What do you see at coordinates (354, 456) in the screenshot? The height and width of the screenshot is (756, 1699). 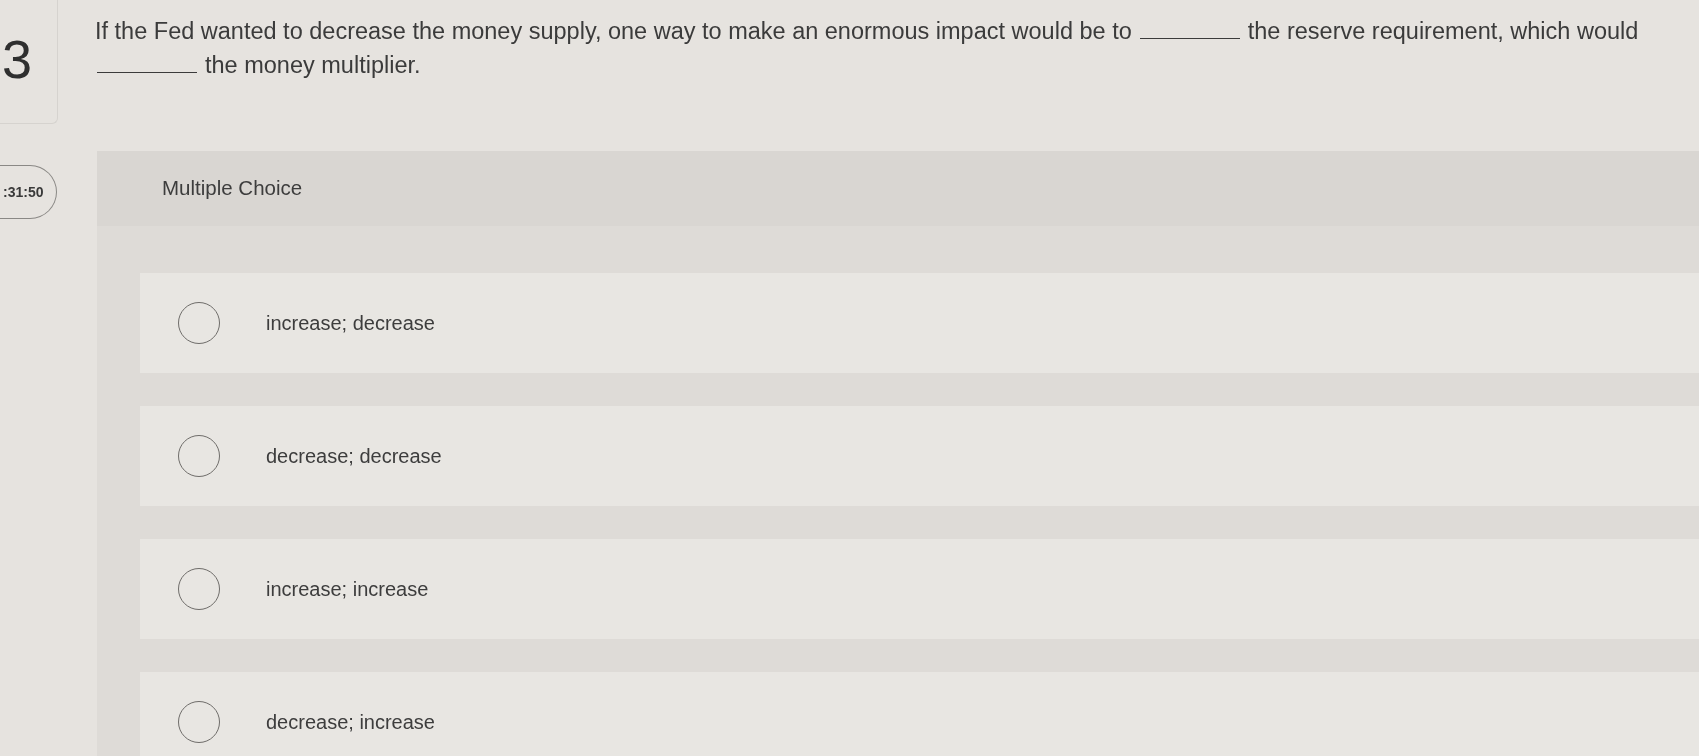 I see `option-label: decrease; decrease` at bounding box center [354, 456].